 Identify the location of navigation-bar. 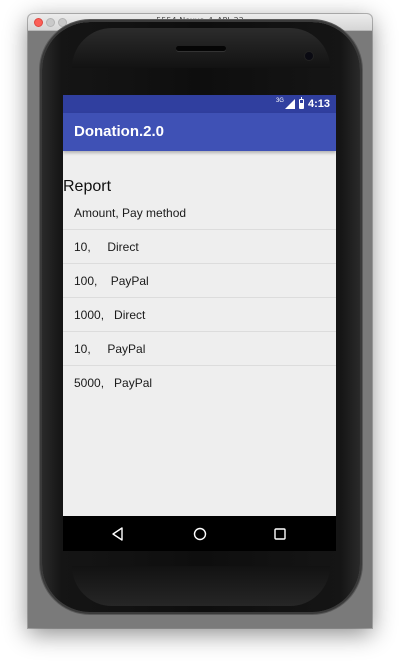
(199, 533).